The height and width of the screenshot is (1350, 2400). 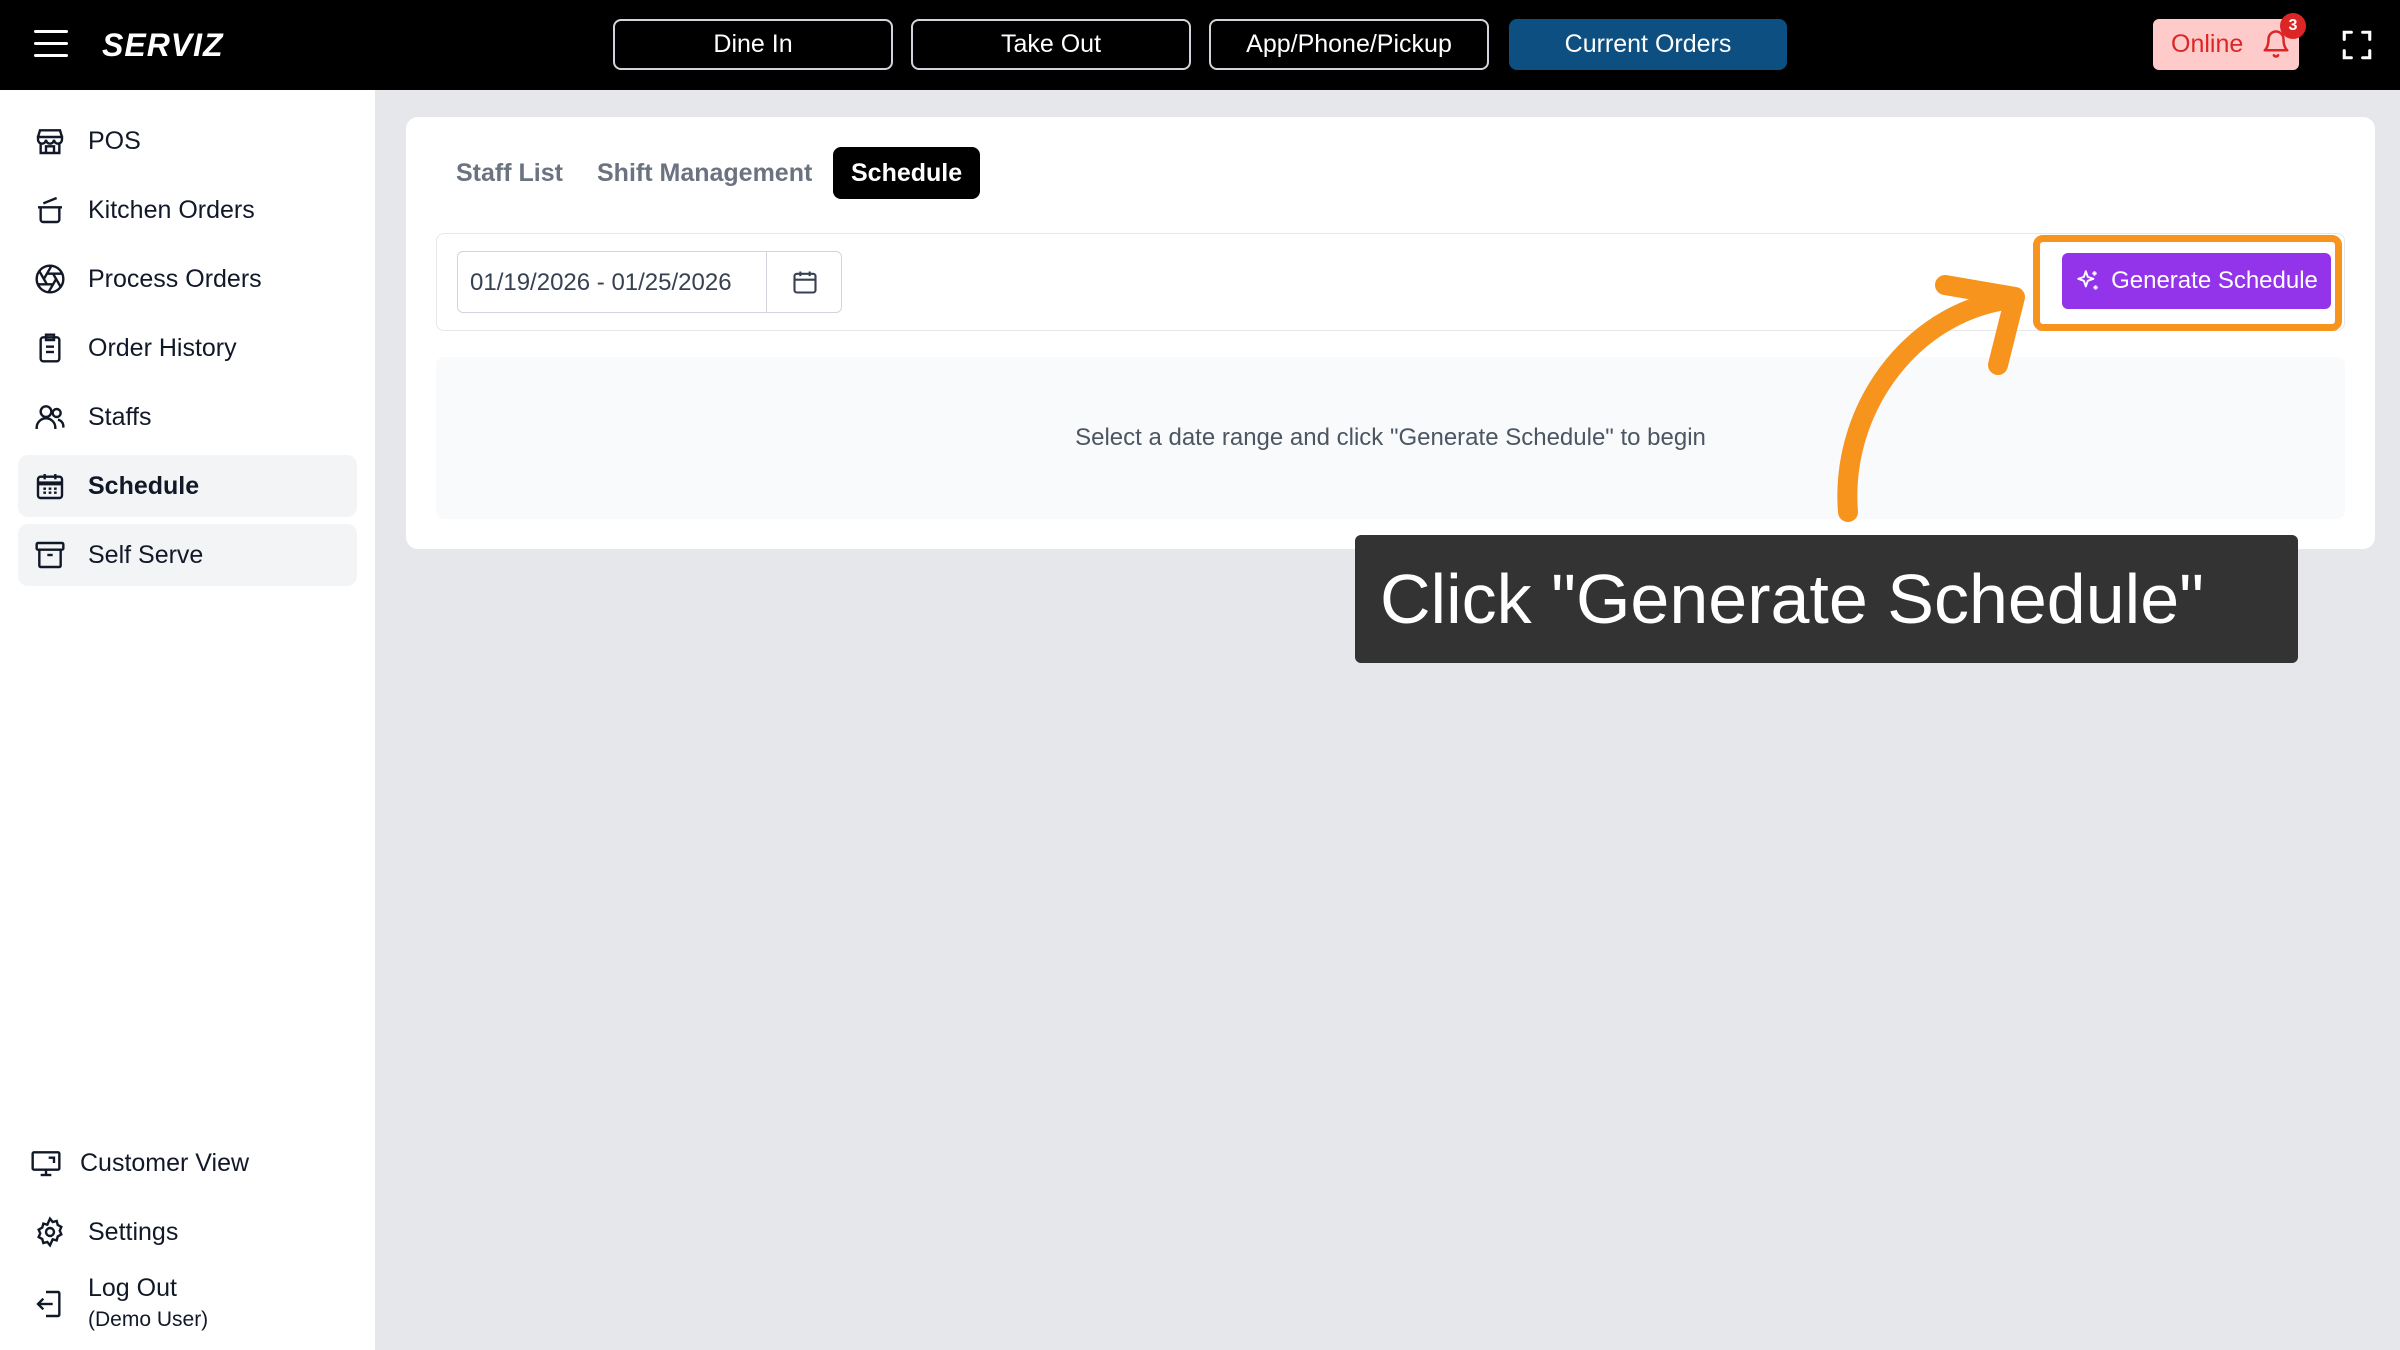 I want to click on gear-icon, so click(x=50, y=1232).